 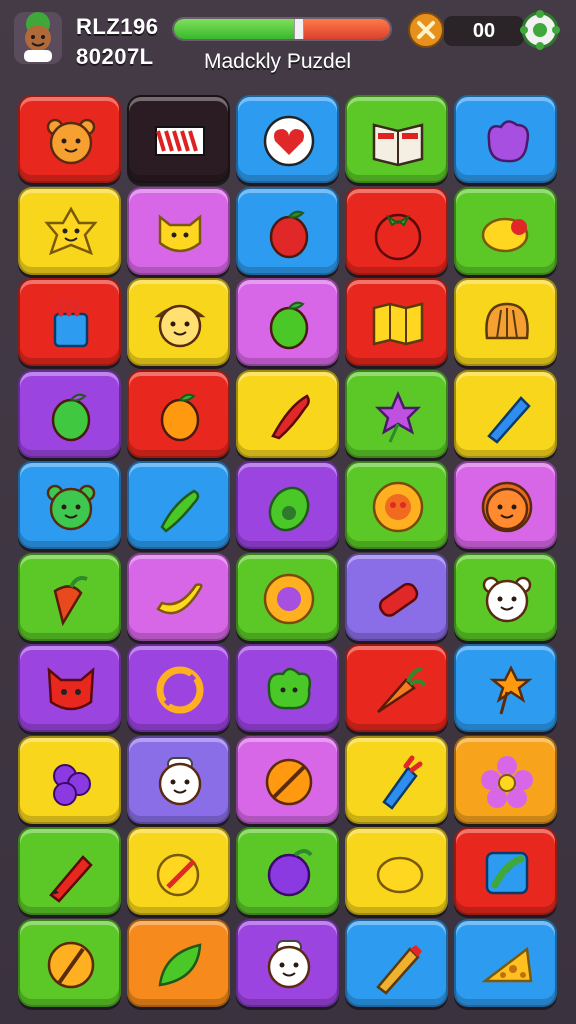 I want to click on tile-berries, so click(x=287, y=871).